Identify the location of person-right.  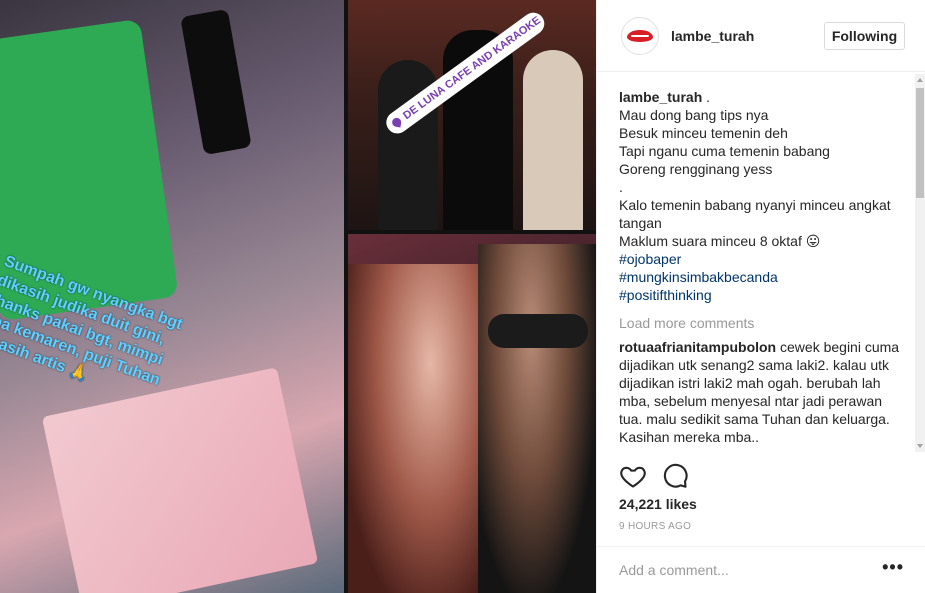
(553, 140).